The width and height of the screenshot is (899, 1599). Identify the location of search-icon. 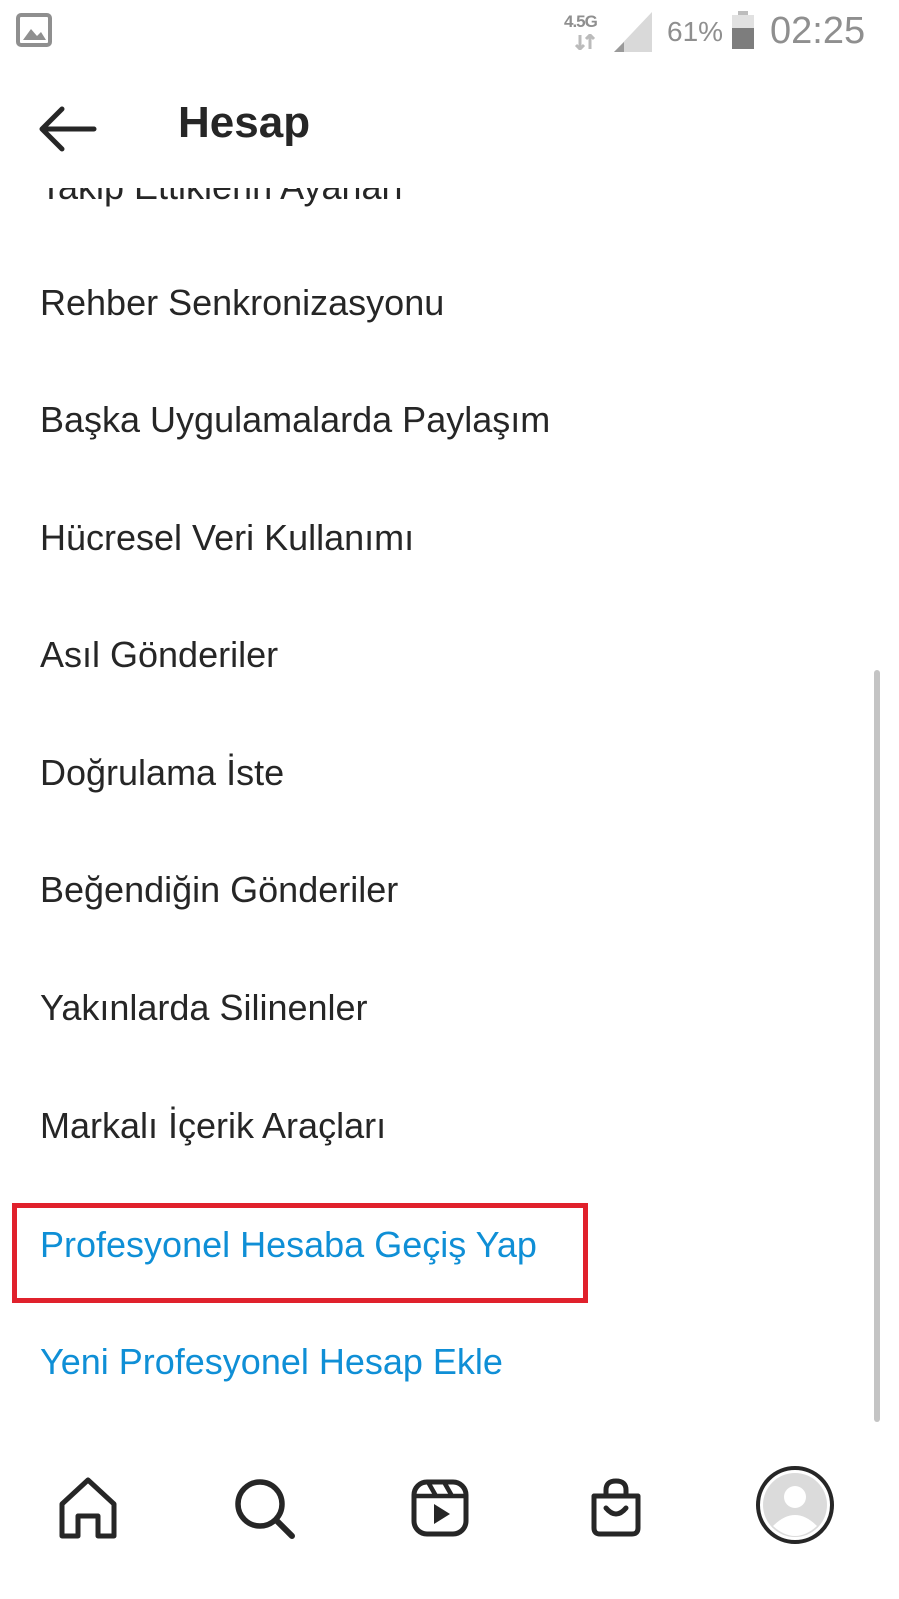
(265, 1509).